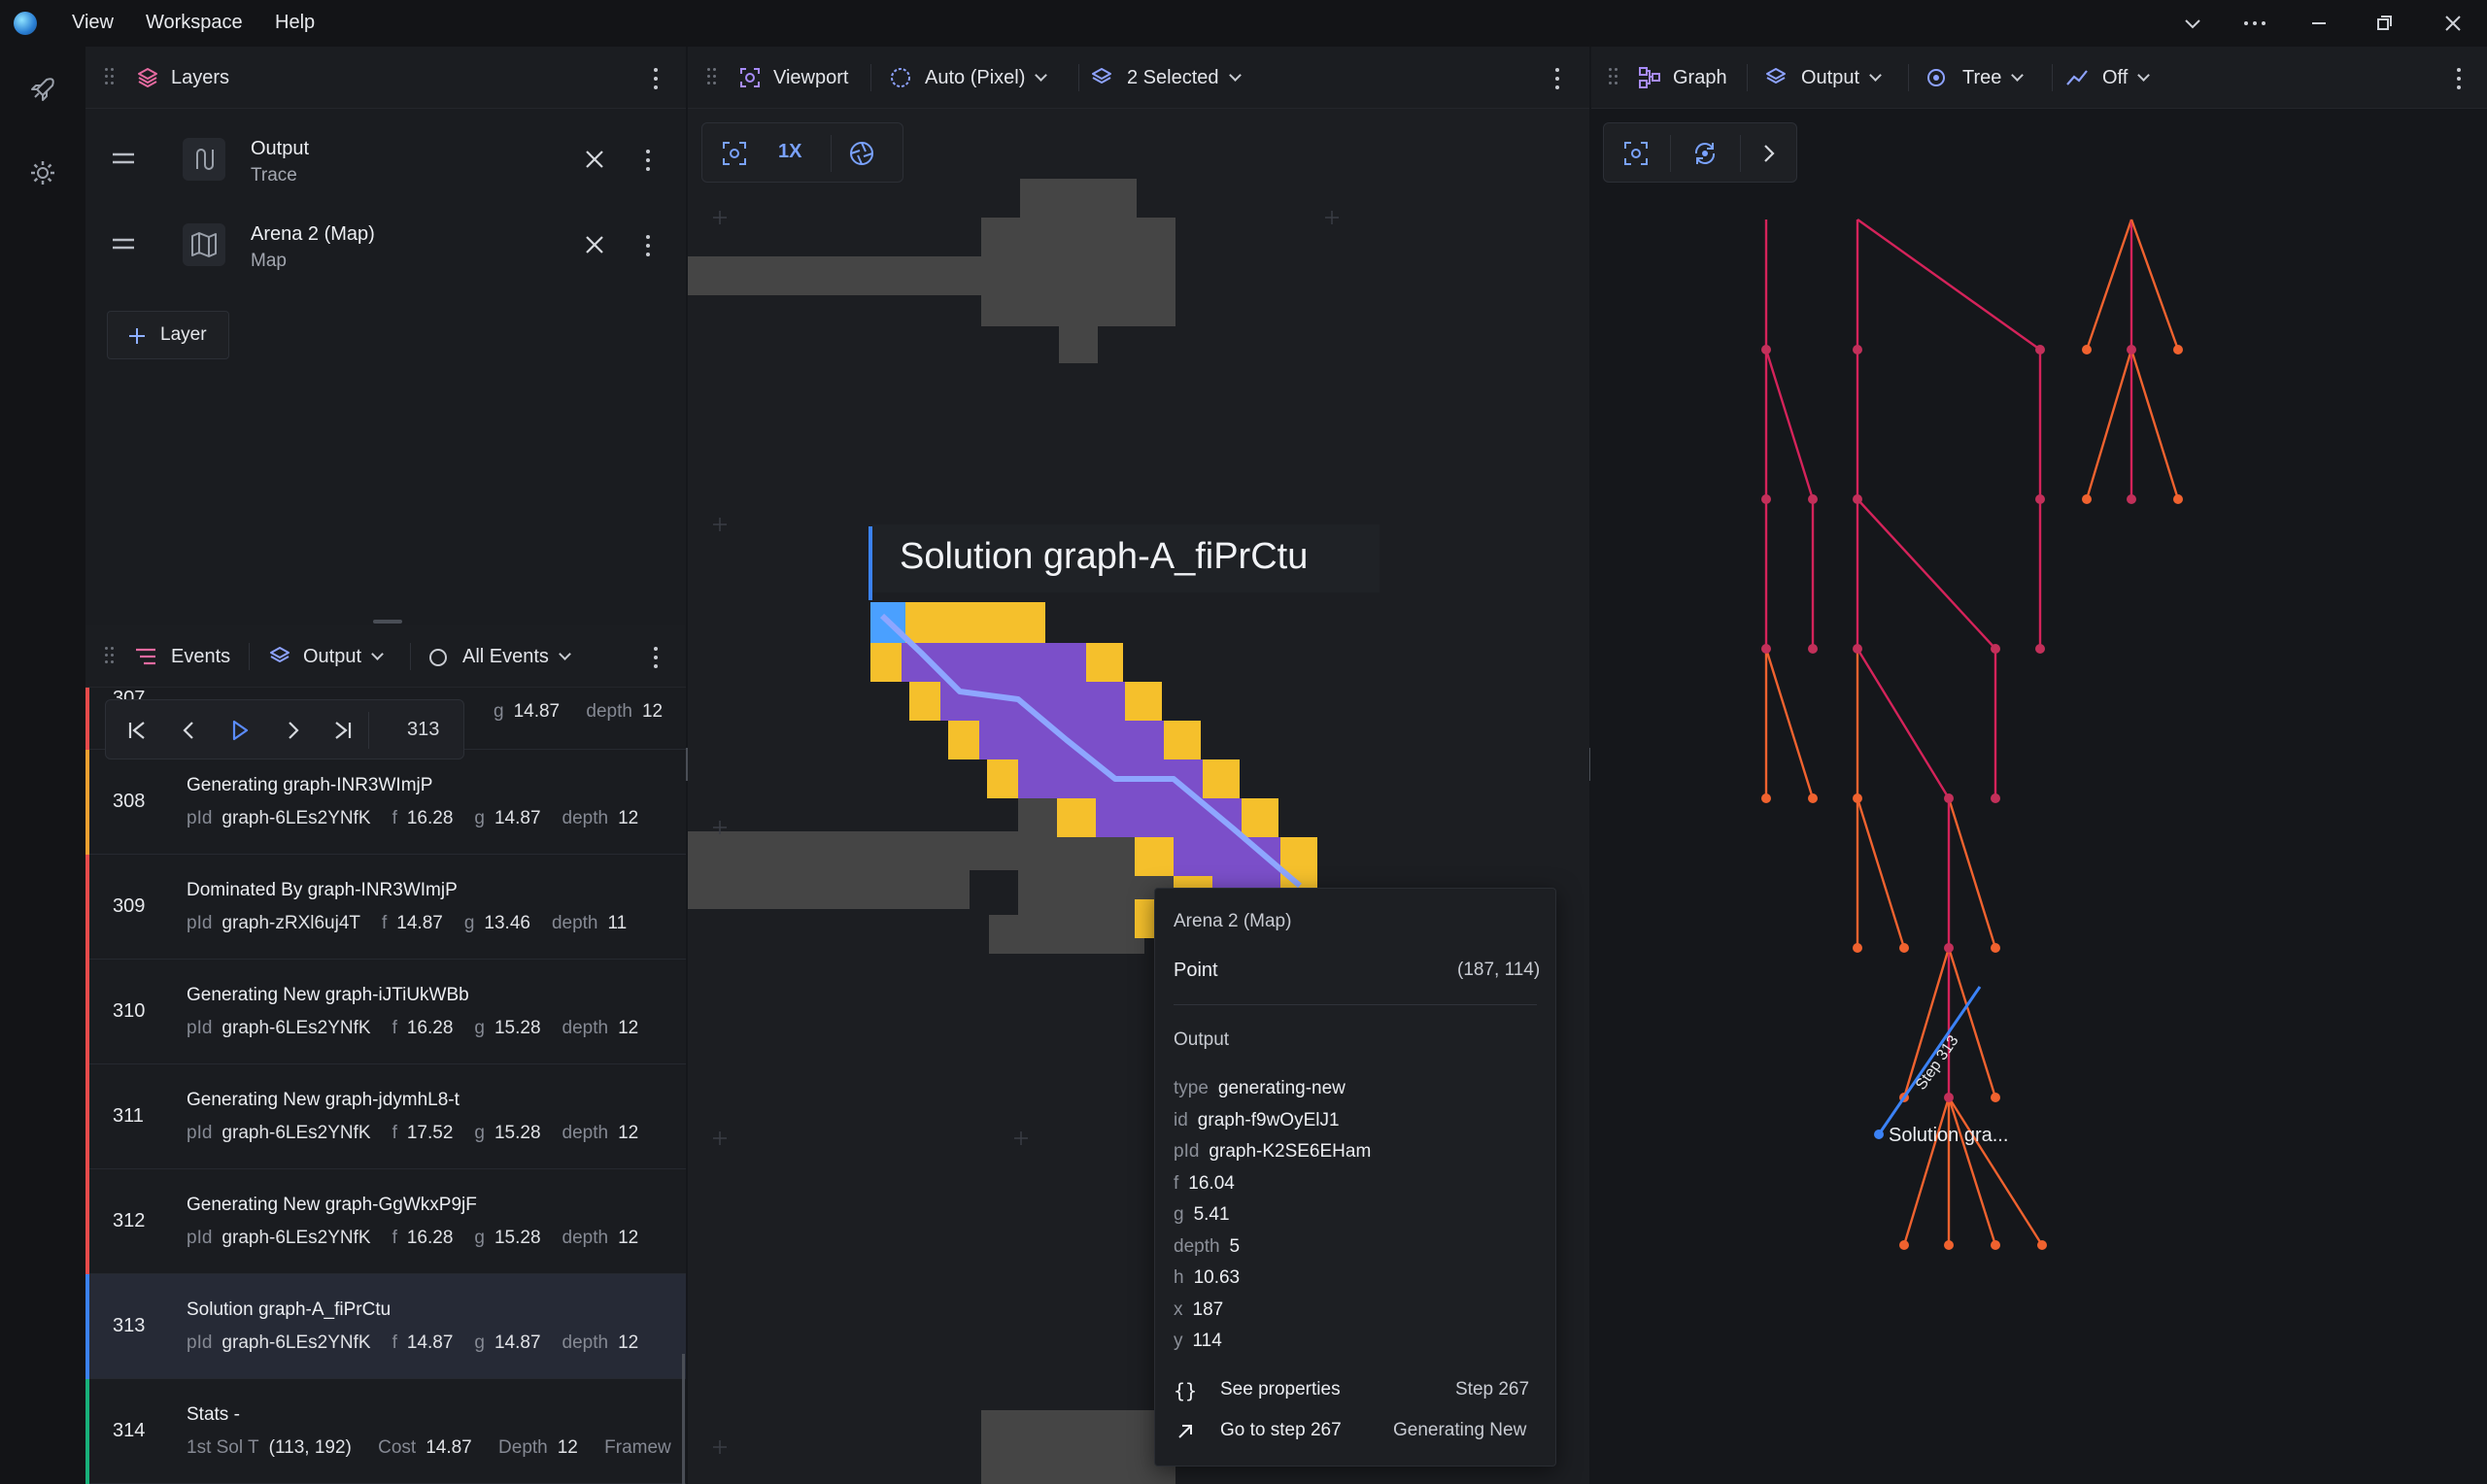 The height and width of the screenshot is (1484, 2487). I want to click on events-menu-icon, so click(656, 657).